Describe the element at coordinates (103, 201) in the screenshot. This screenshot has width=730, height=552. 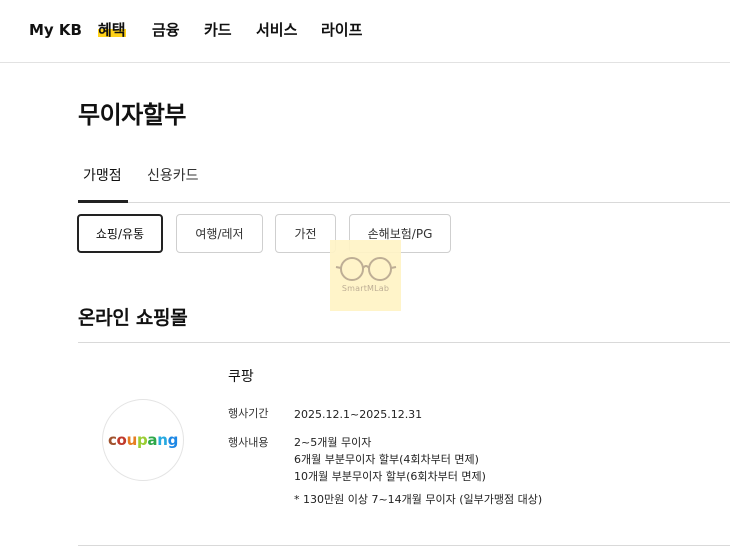
I see `active-tab-indicator` at that location.